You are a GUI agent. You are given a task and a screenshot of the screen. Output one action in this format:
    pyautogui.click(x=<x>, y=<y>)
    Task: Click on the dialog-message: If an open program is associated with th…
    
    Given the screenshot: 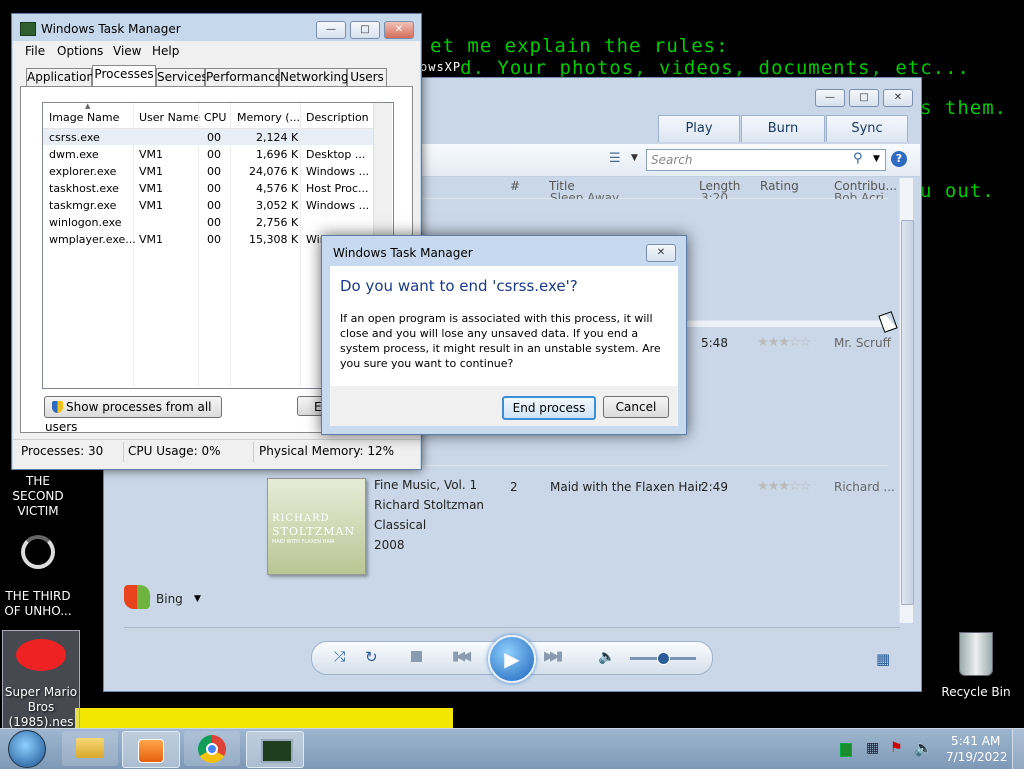 What is the action you would take?
    pyautogui.click(x=500, y=341)
    